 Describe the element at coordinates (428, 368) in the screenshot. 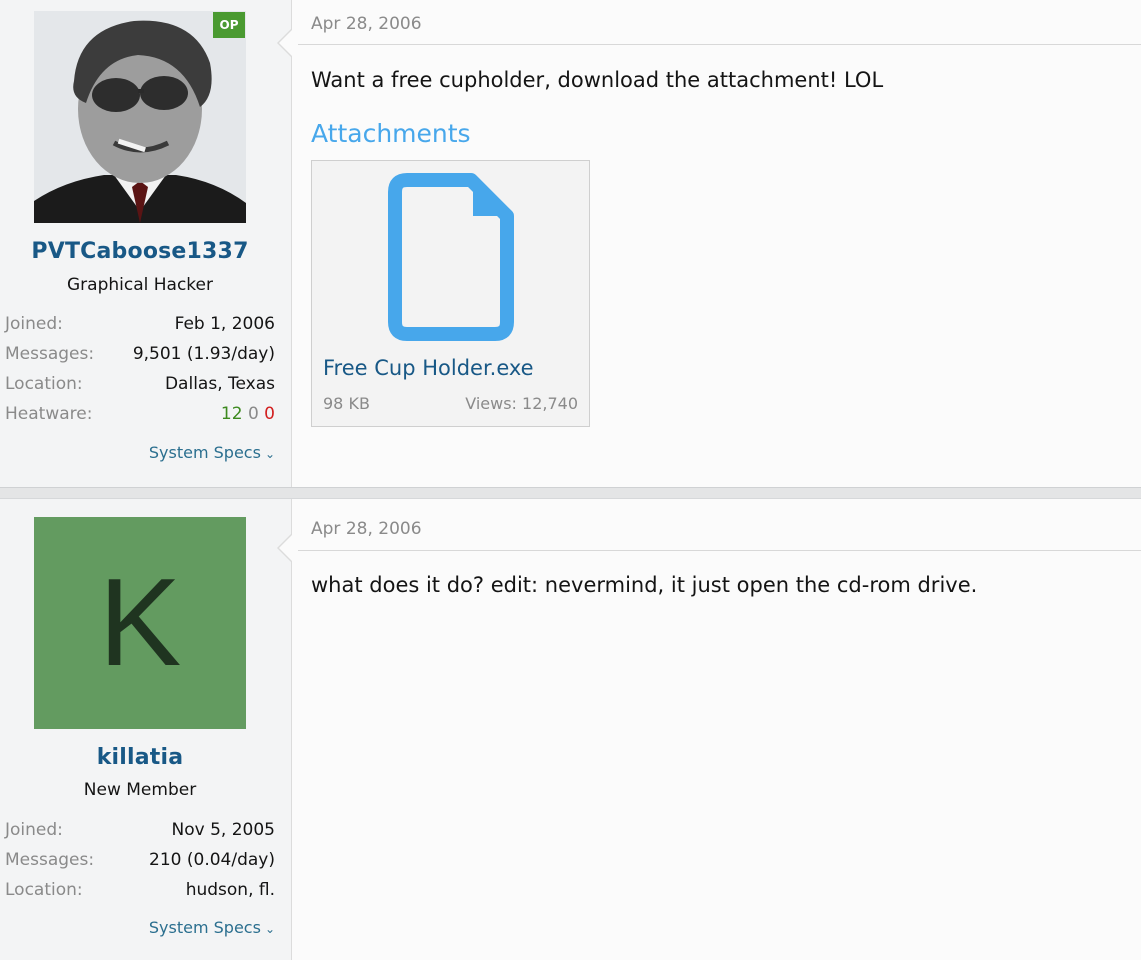

I see `attachment-name: Free Cup Holder.exe` at that location.